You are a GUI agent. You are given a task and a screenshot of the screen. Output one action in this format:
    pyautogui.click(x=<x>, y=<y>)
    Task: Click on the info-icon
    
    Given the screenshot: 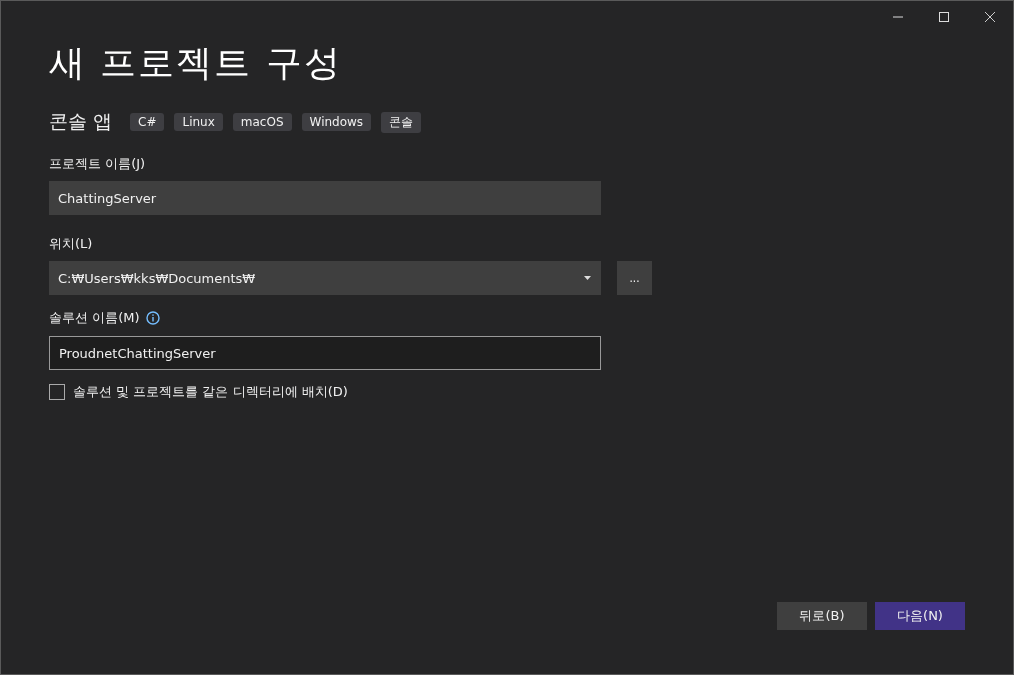 What is the action you would take?
    pyautogui.click(x=152, y=318)
    